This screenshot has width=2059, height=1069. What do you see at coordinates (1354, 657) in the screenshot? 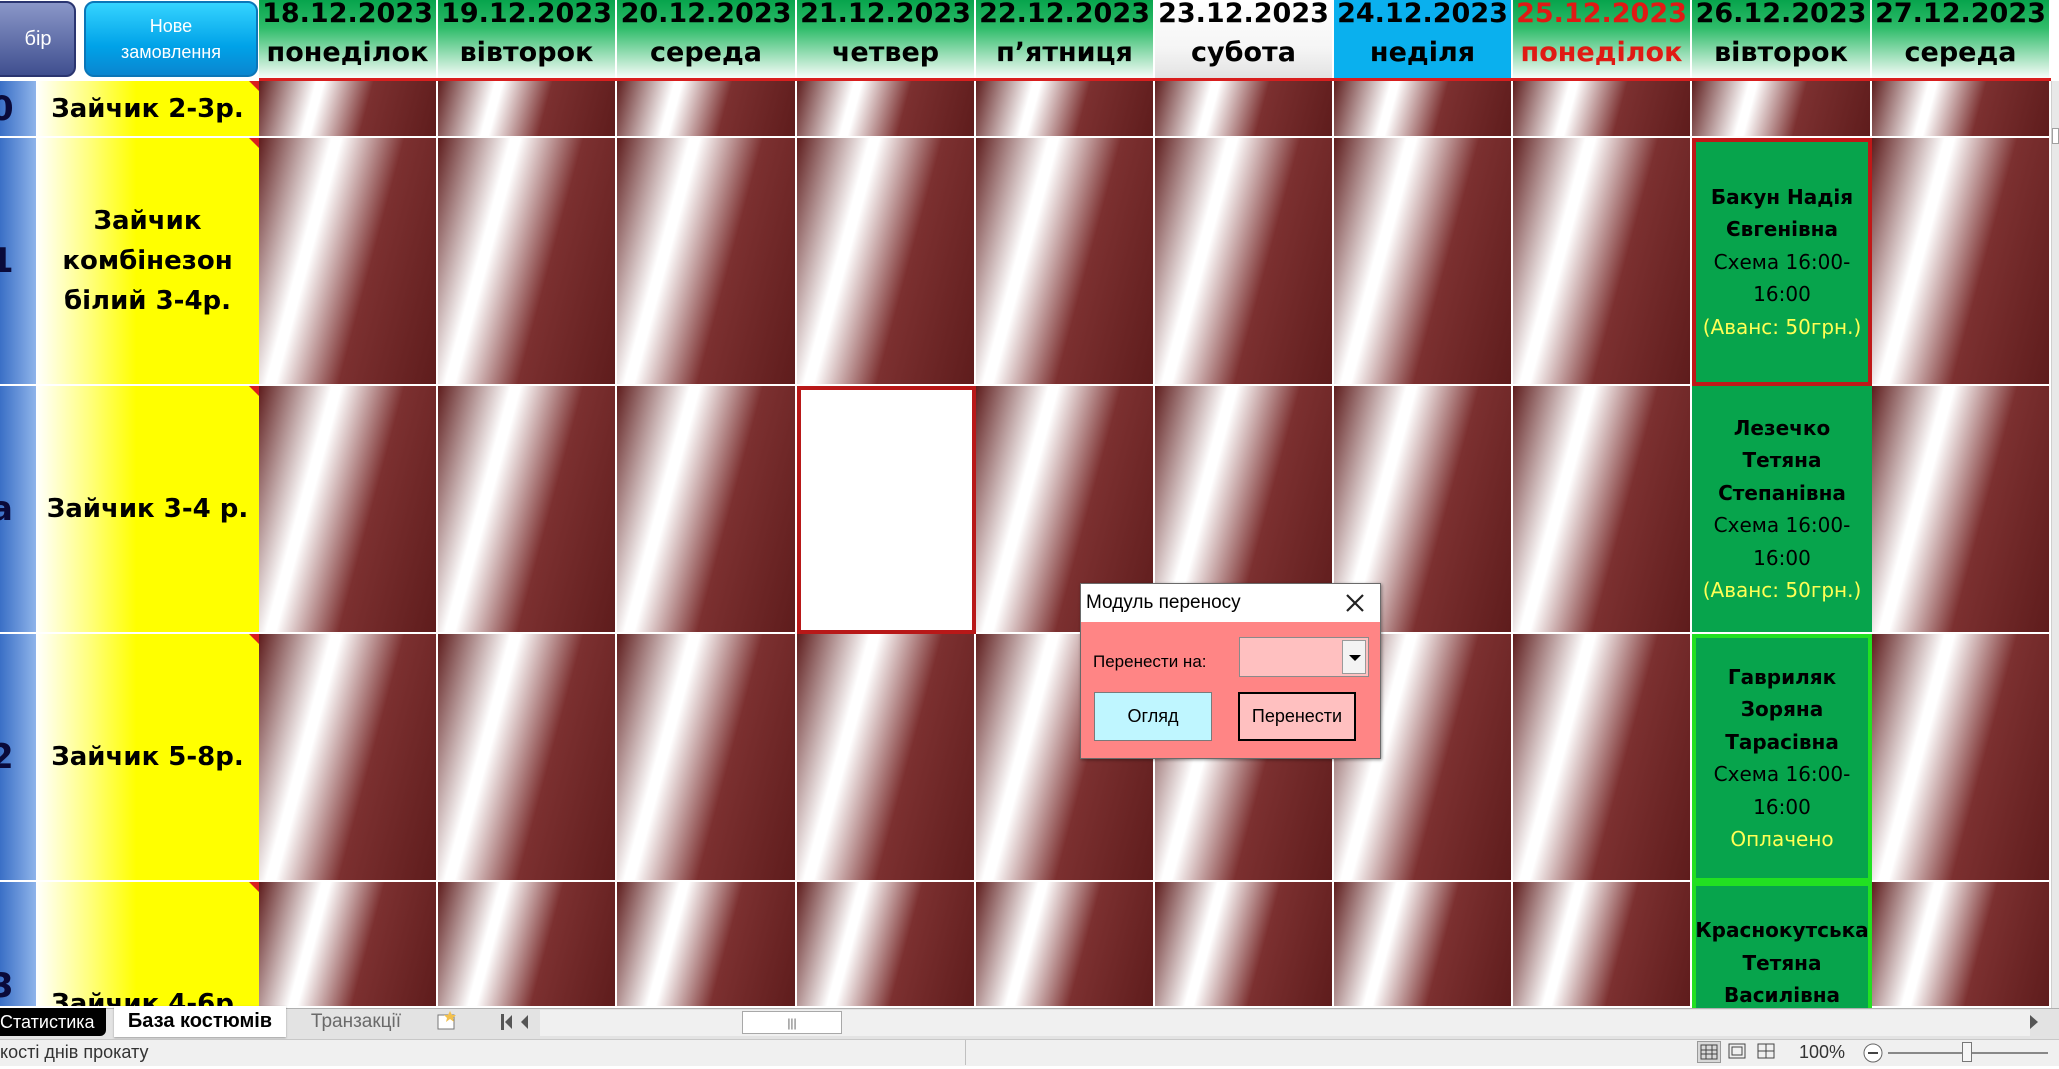
I see `chevron-down-icon` at bounding box center [1354, 657].